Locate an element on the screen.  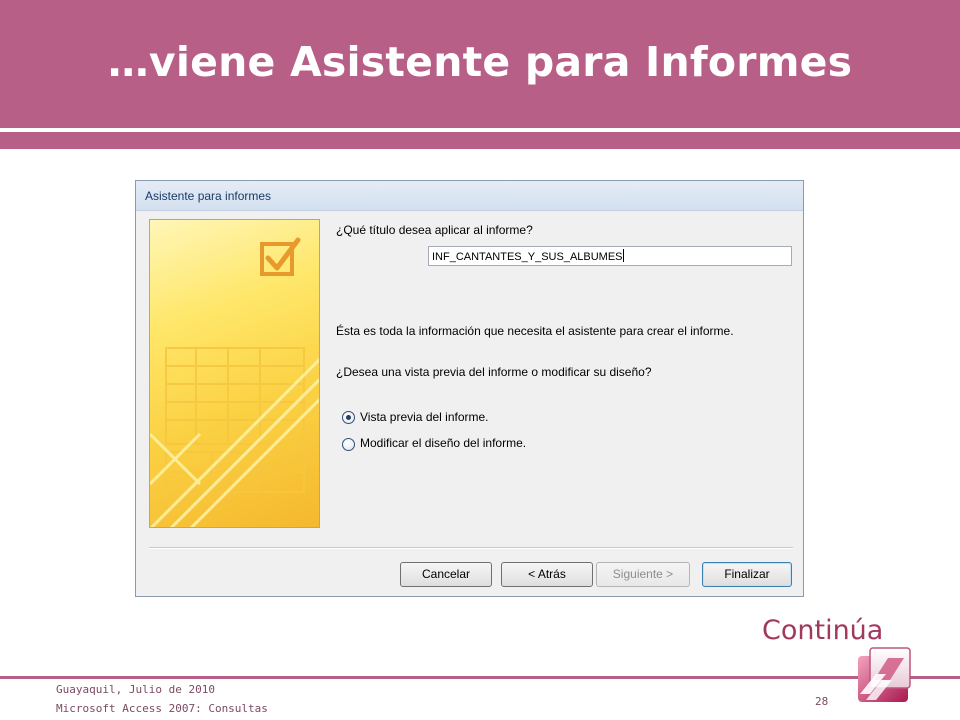
microsoft-access-logo-icon is located at coordinates (884, 676).